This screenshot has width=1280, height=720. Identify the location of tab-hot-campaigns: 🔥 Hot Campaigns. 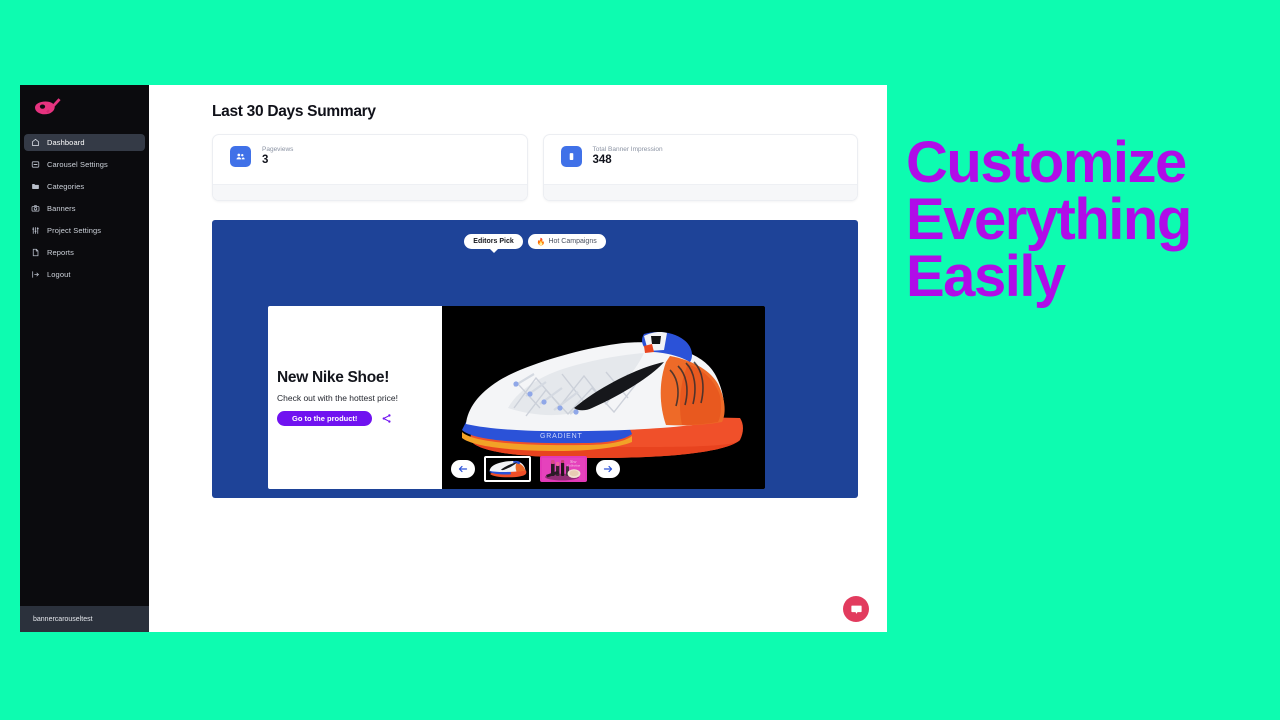
(566, 241).